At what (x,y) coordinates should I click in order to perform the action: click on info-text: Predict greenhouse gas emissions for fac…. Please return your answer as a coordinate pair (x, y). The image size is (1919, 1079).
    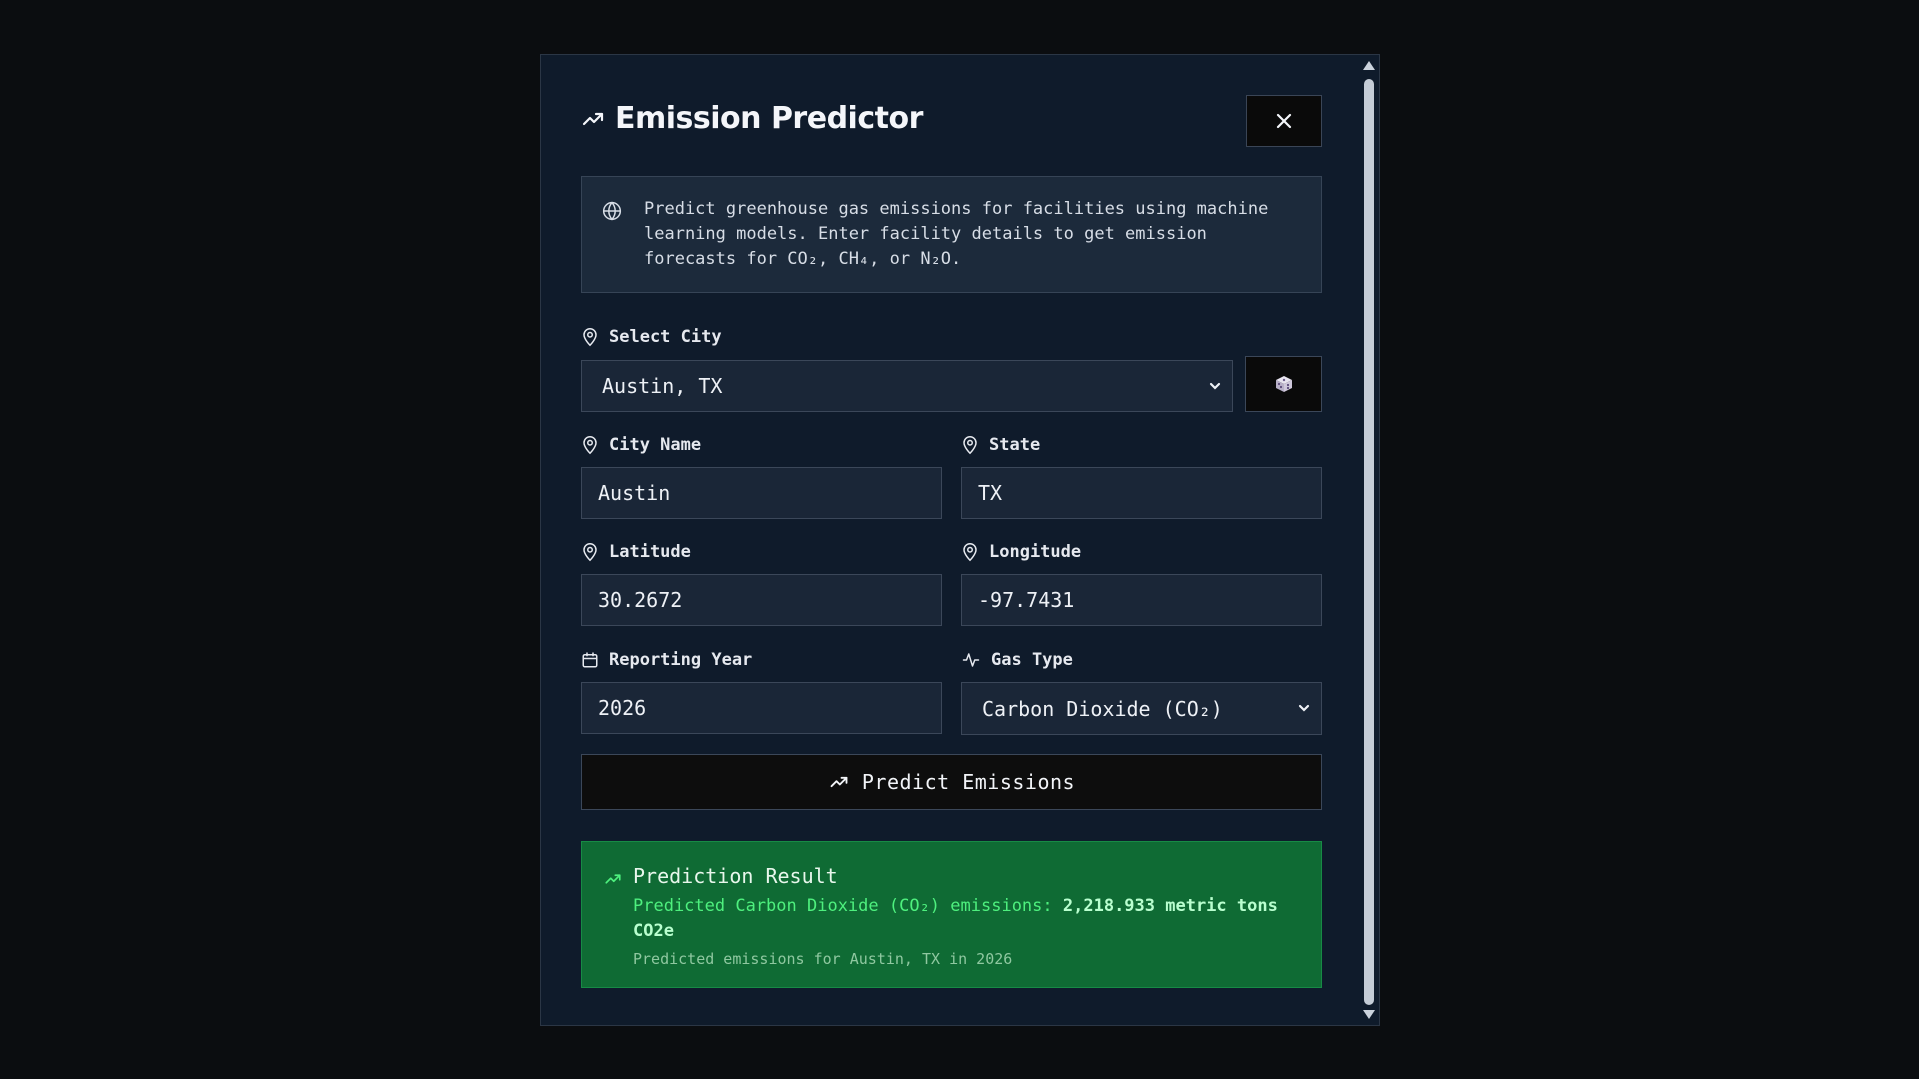
    Looking at the image, I should click on (956, 234).